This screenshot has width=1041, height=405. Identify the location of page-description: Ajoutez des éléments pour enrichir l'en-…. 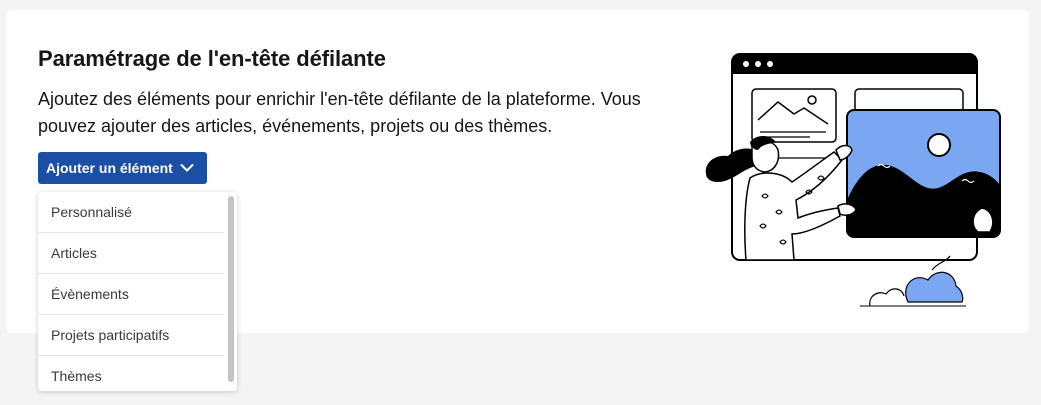
(339, 112).